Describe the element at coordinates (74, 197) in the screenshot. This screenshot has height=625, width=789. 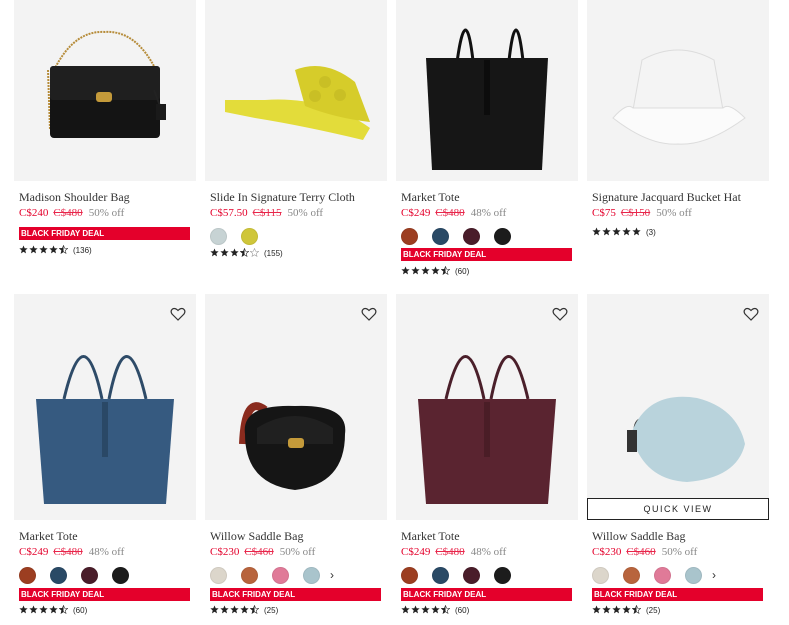
I see `product-name: Madison Shoulder Bag` at that location.